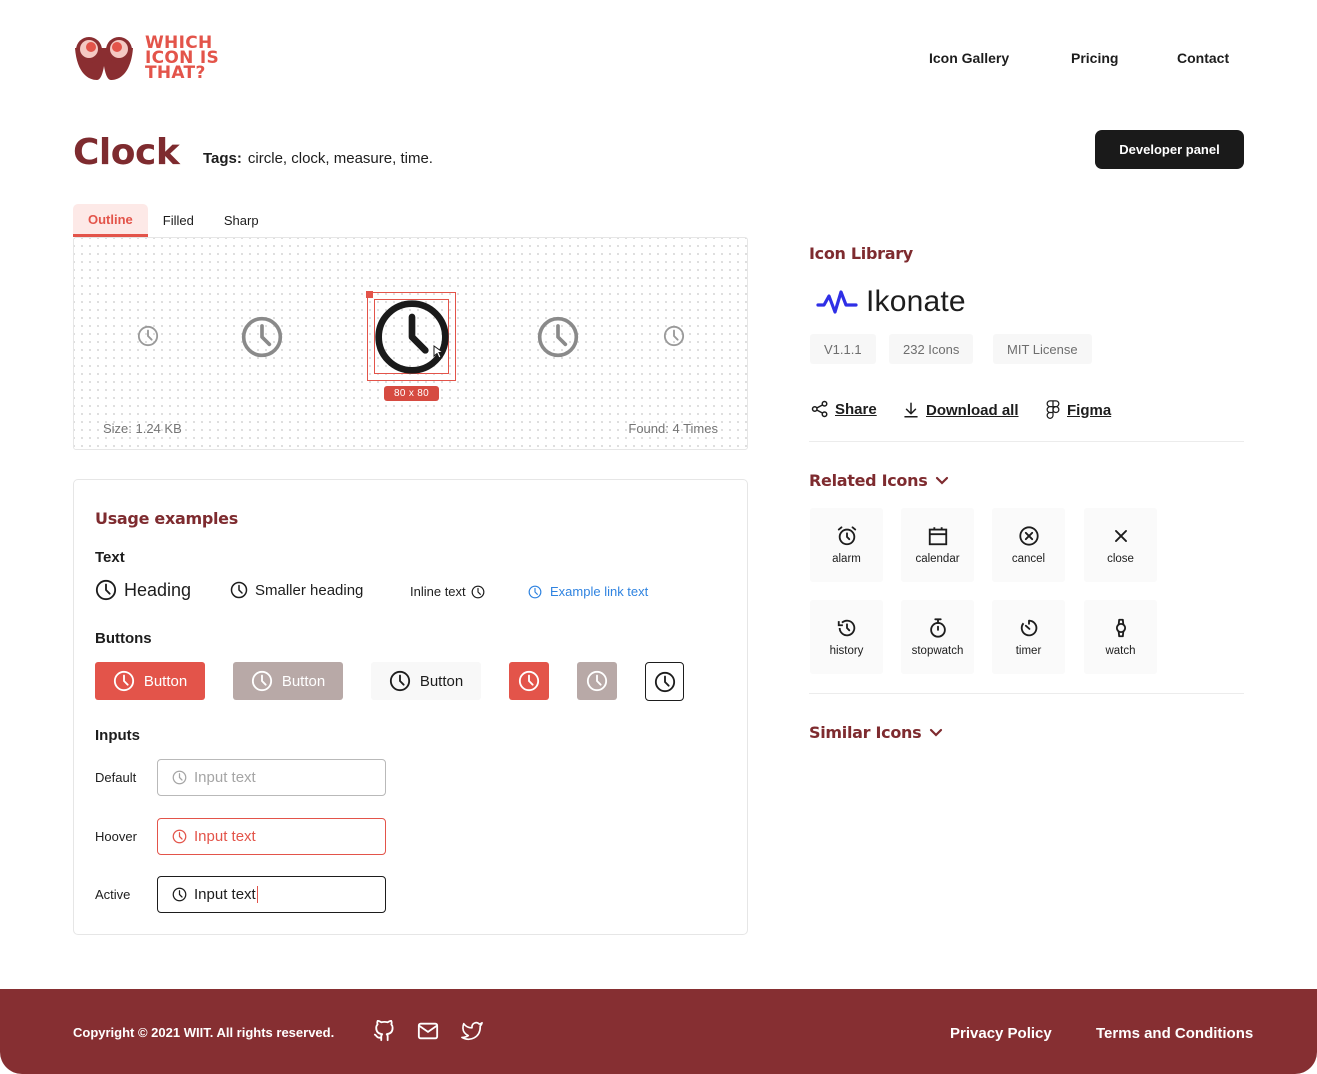  Describe the element at coordinates (843, 349) in the screenshot. I see `version-pill: V1.1.1` at that location.